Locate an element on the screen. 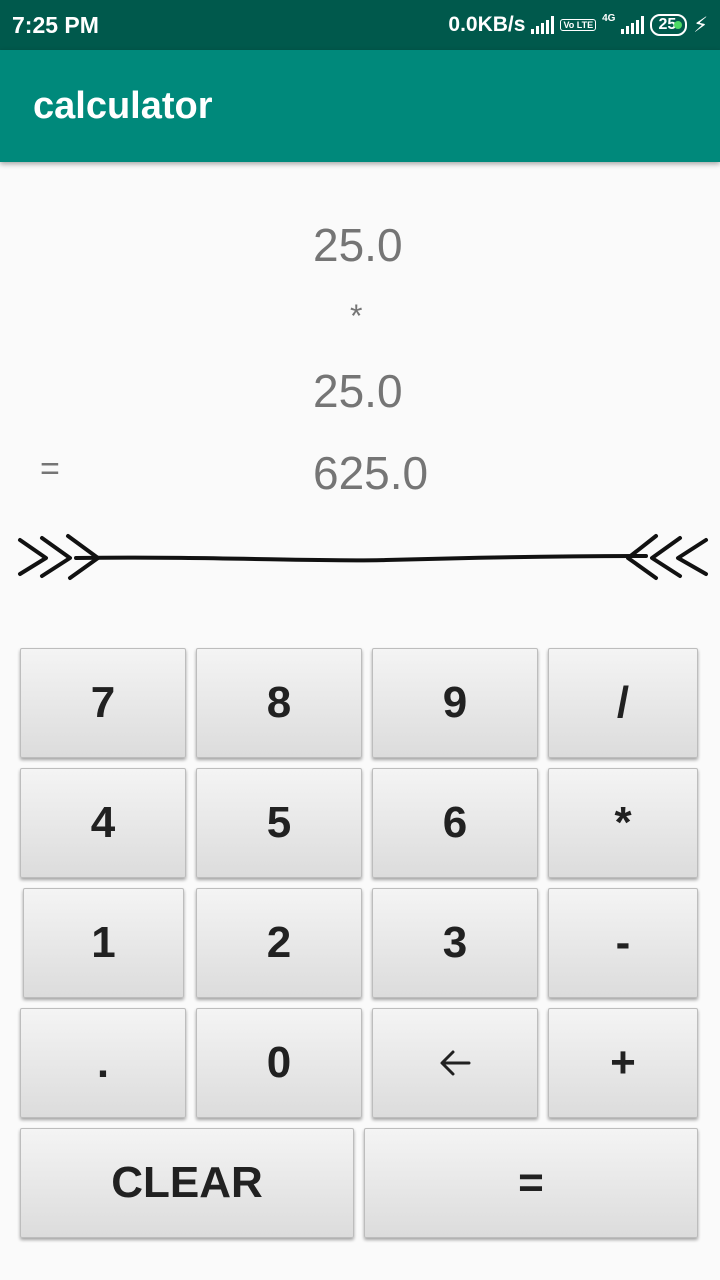 This screenshot has width=720, height=1280. digit-6-button: 6 is located at coordinates (455, 823).